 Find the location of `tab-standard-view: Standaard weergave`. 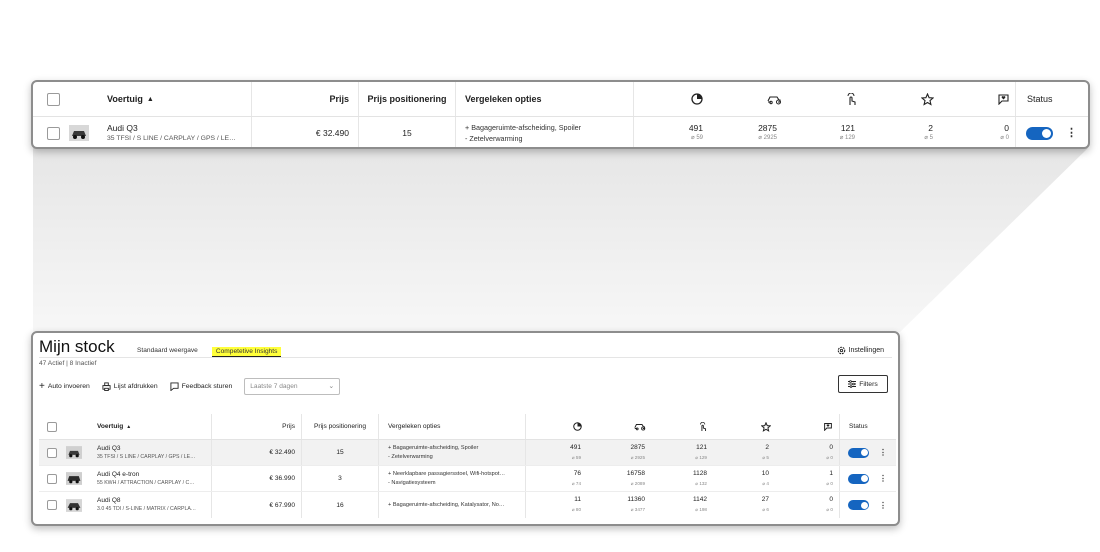

tab-standard-view: Standaard weergave is located at coordinates (167, 352).